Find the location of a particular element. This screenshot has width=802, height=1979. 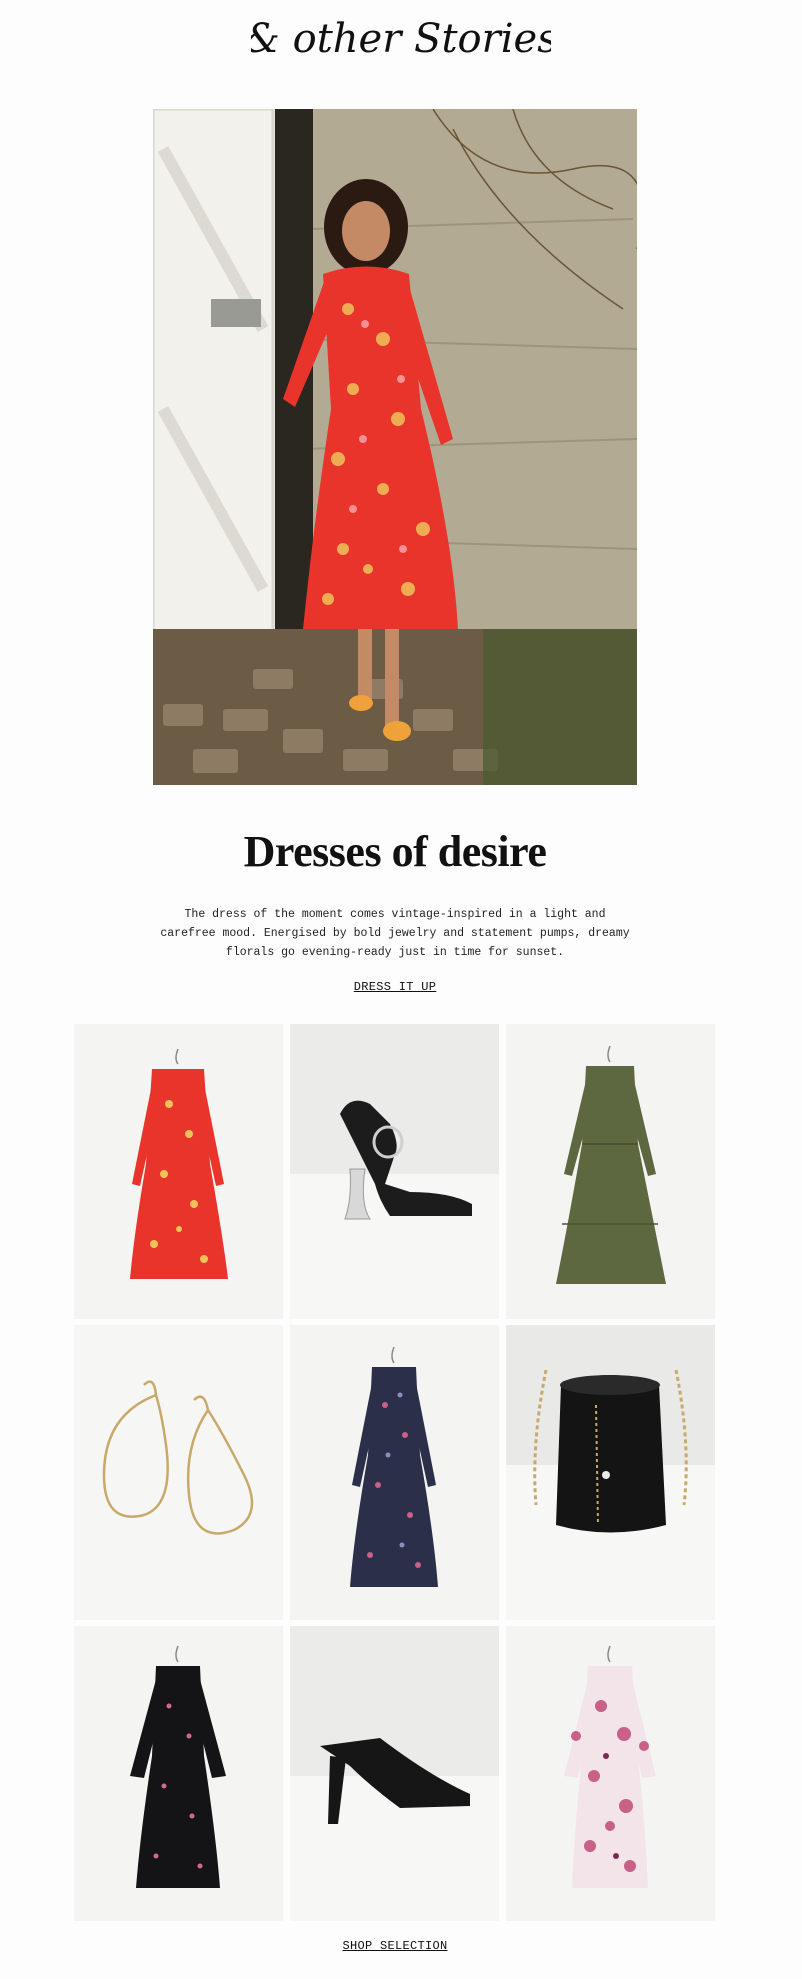

product-tile-khaki-dress is located at coordinates (610, 1171).